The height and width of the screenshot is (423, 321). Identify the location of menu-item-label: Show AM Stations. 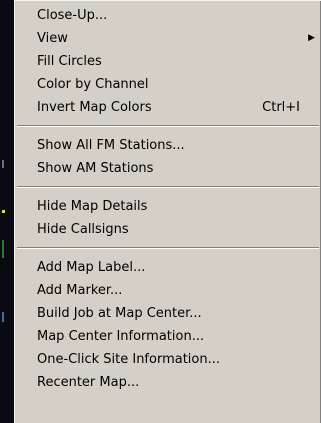
(95, 168).